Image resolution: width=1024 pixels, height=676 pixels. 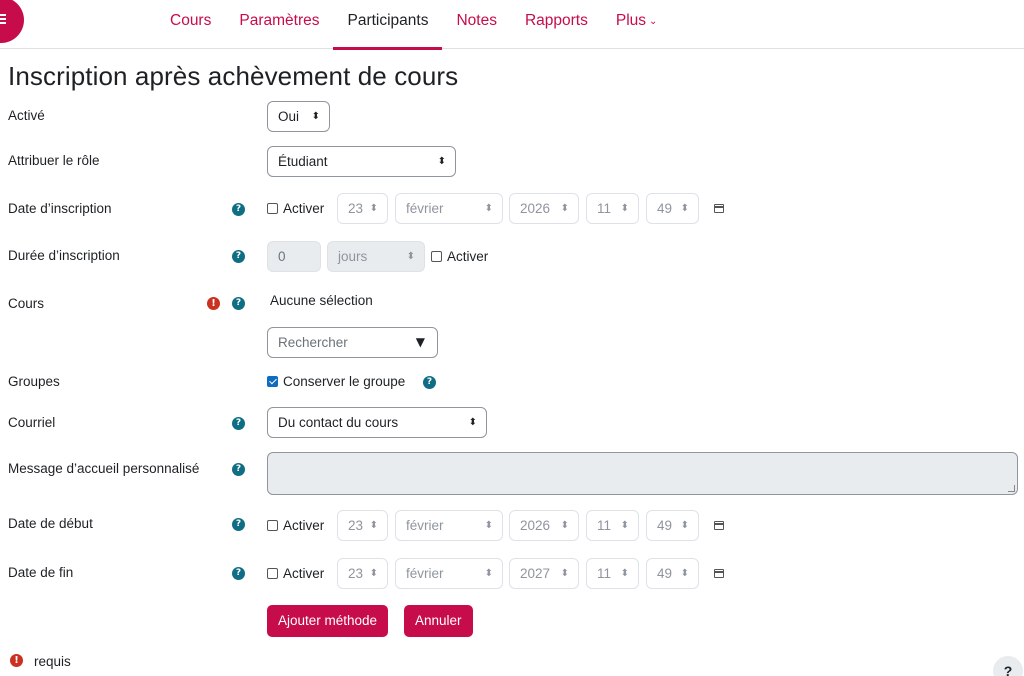 I want to click on active-label: Activé, so click(x=26, y=115).